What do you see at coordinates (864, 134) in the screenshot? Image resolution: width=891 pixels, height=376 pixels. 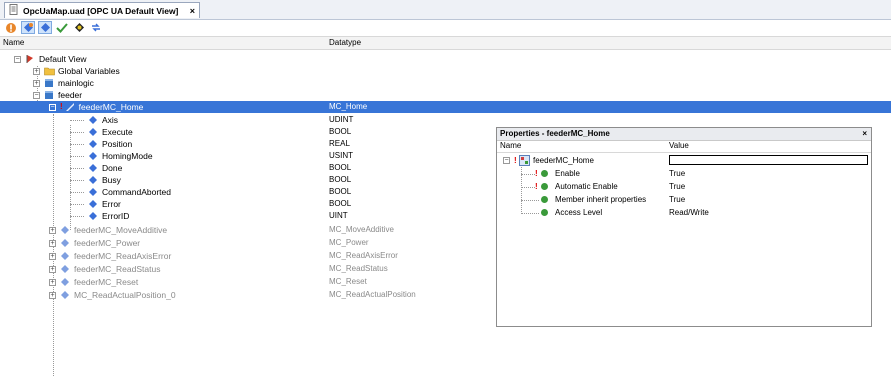 I see `properties-close-button: ×` at bounding box center [864, 134].